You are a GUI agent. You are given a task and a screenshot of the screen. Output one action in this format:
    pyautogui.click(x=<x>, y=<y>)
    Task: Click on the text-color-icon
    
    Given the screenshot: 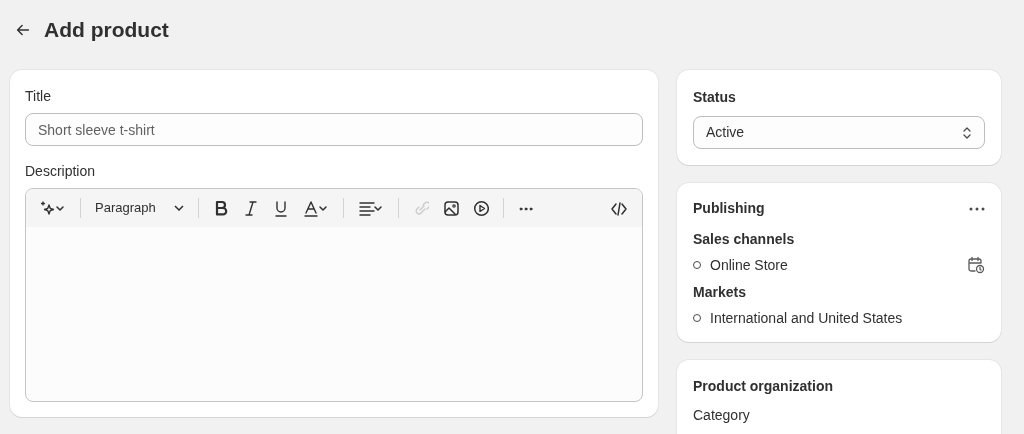 What is the action you would take?
    pyautogui.click(x=315, y=208)
    